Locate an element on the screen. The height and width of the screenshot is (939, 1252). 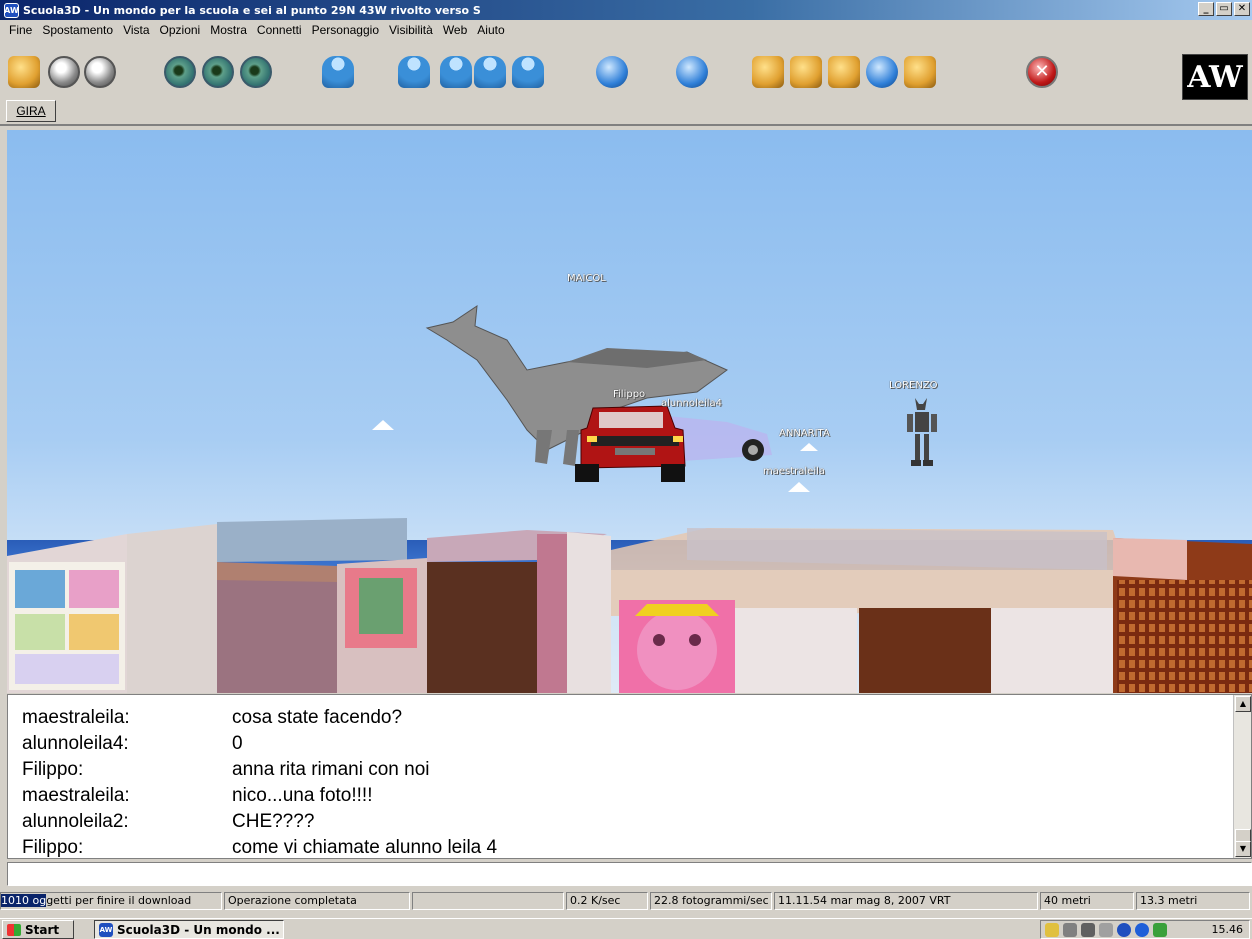
people-icon is located at coordinates (528, 72).